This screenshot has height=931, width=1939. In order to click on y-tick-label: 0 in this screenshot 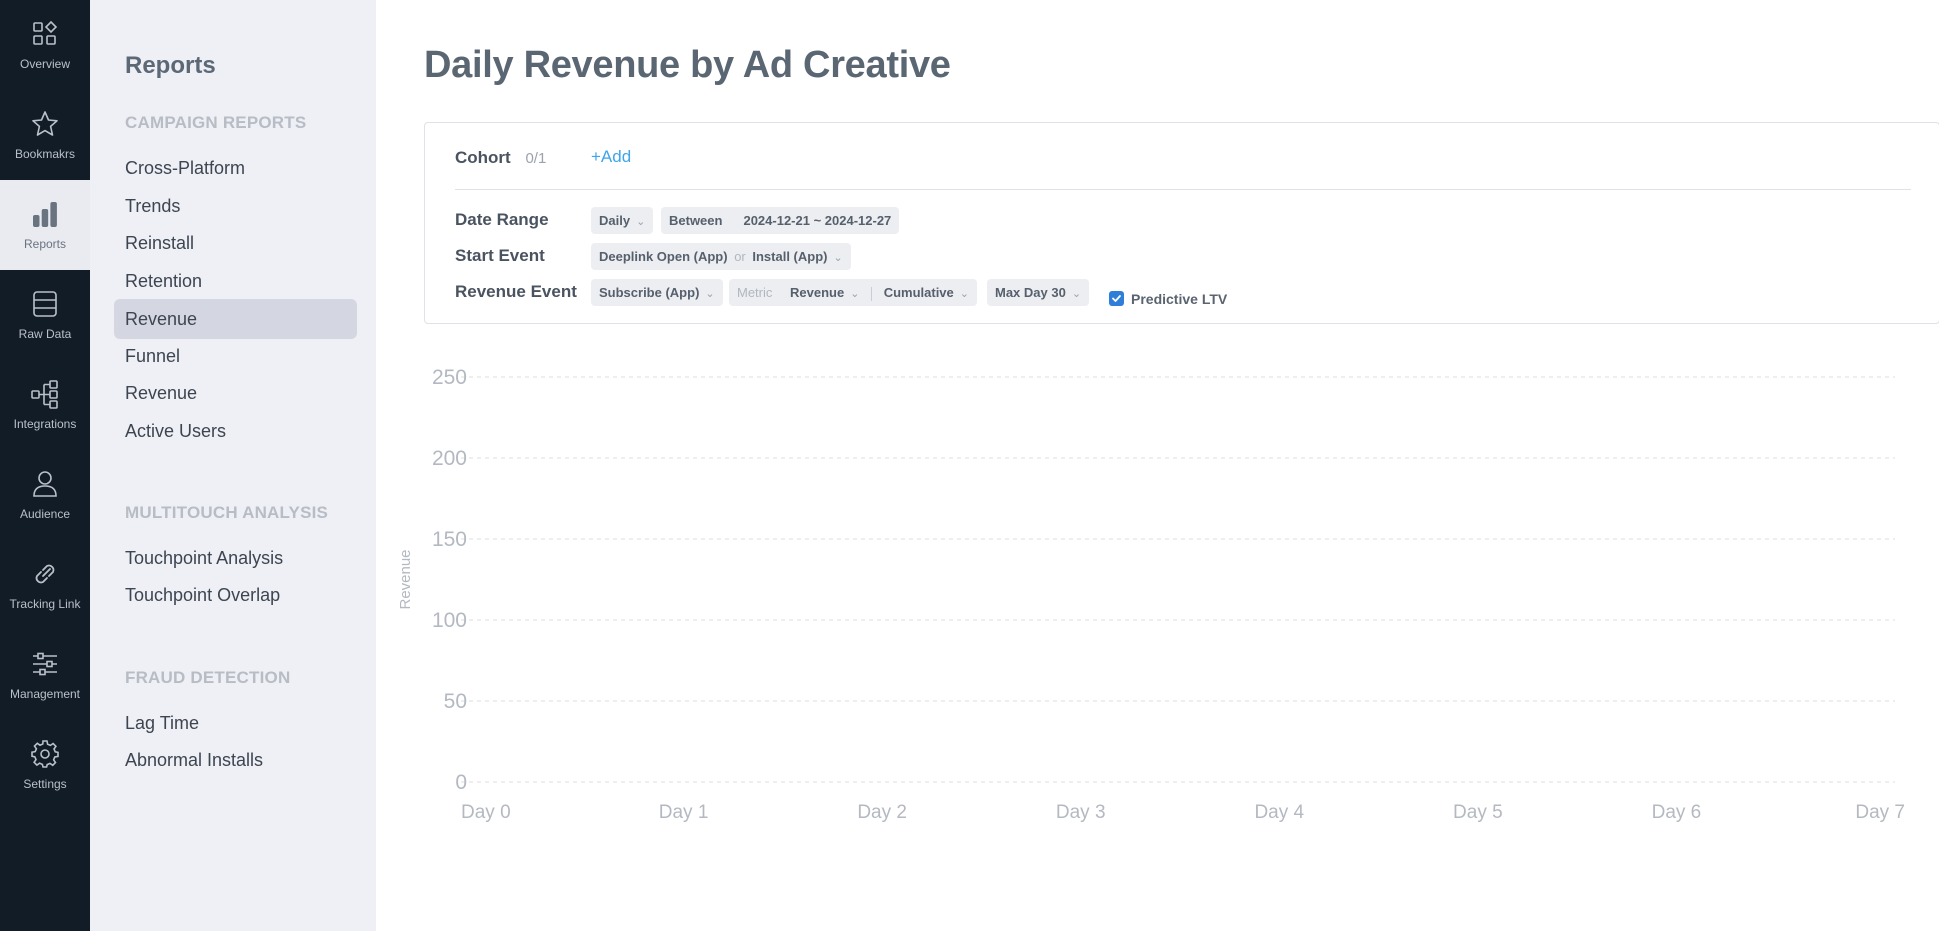, I will do `click(461, 782)`.